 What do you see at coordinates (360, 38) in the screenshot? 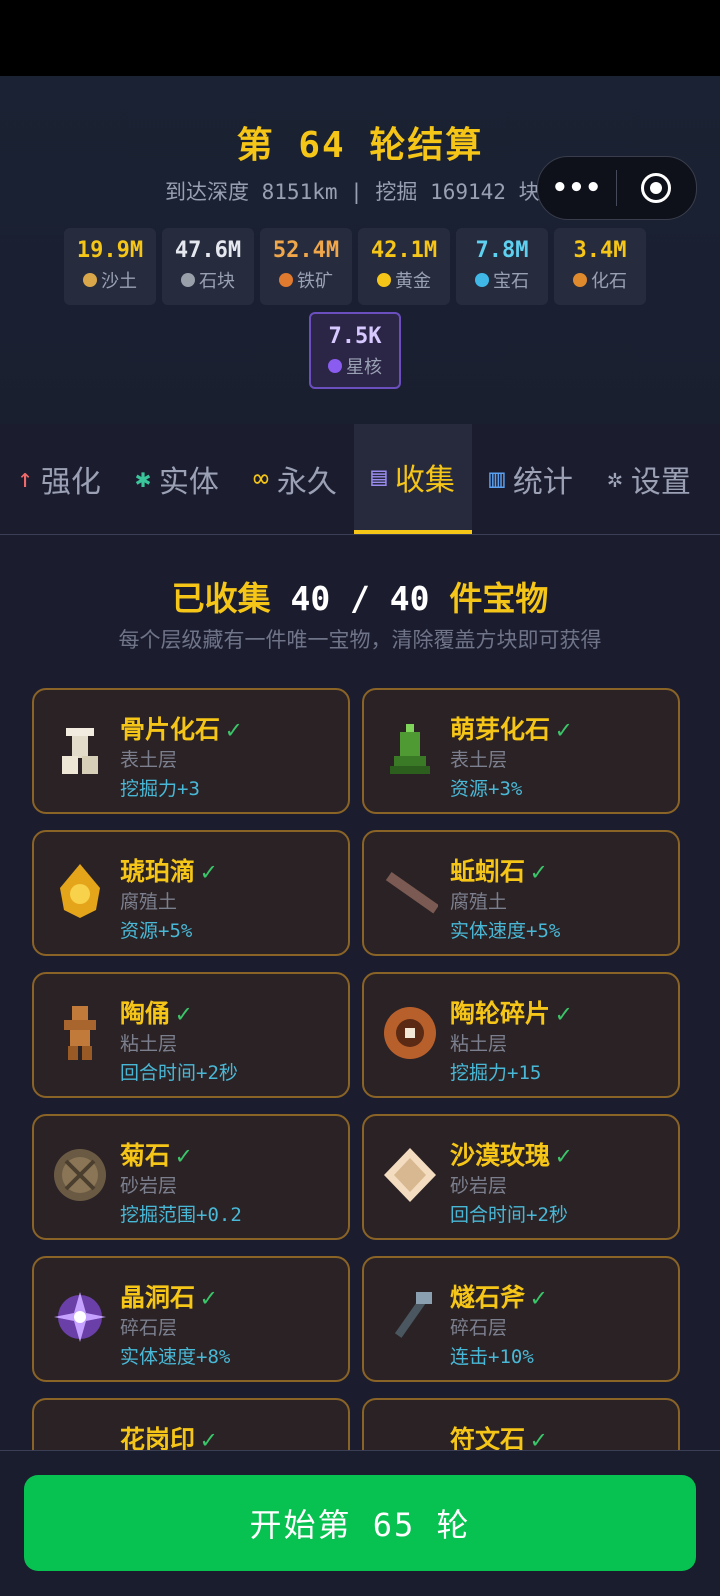
I see `status-bar` at bounding box center [360, 38].